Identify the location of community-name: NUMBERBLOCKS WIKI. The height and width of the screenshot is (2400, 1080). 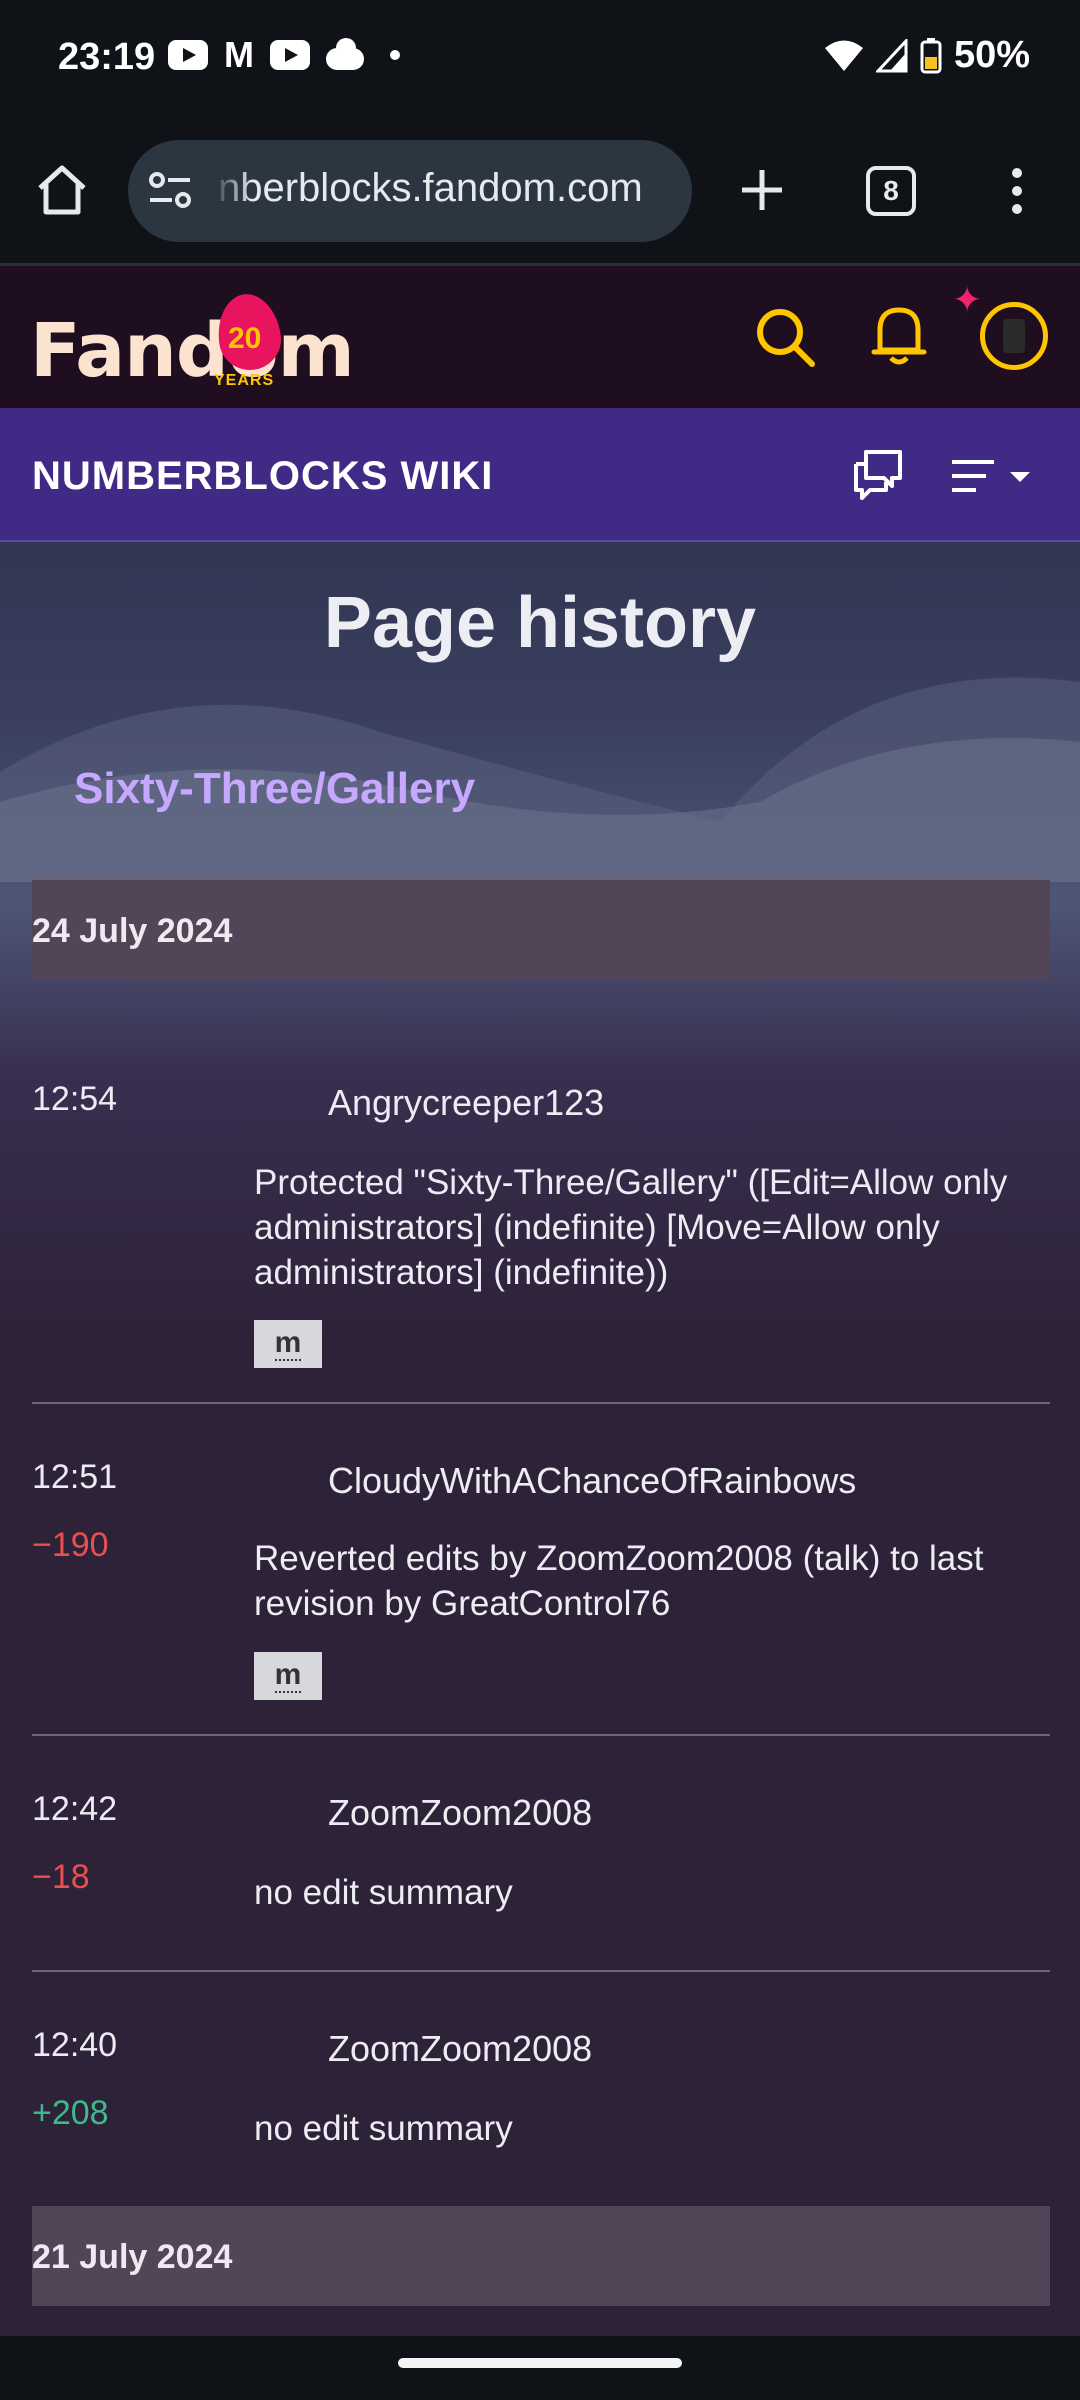
(262, 476).